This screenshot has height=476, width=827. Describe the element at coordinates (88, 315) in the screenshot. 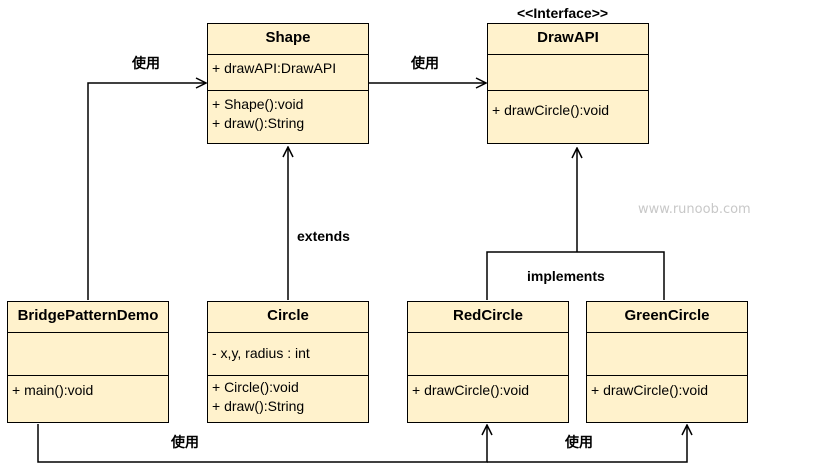

I see `class-name: BridgePatternDemo` at that location.